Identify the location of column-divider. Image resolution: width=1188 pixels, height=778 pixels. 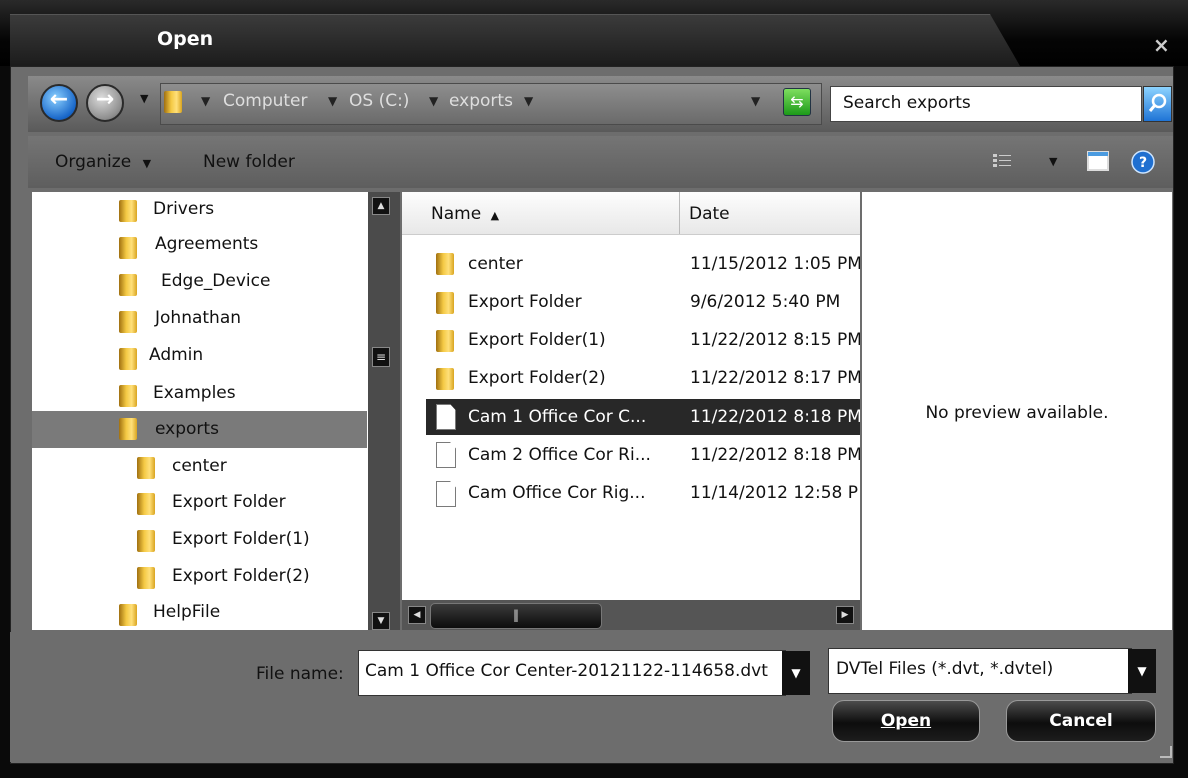
(679, 213).